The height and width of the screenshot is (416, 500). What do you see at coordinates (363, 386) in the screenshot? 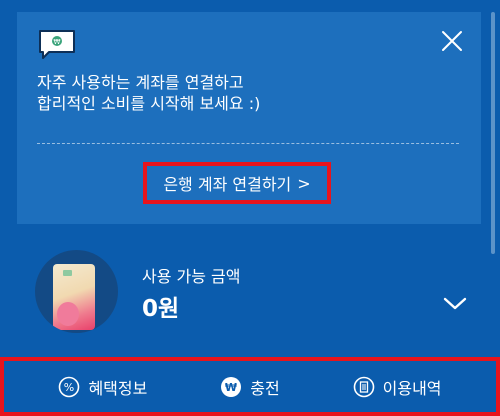
I see `receipt-icon` at bounding box center [363, 386].